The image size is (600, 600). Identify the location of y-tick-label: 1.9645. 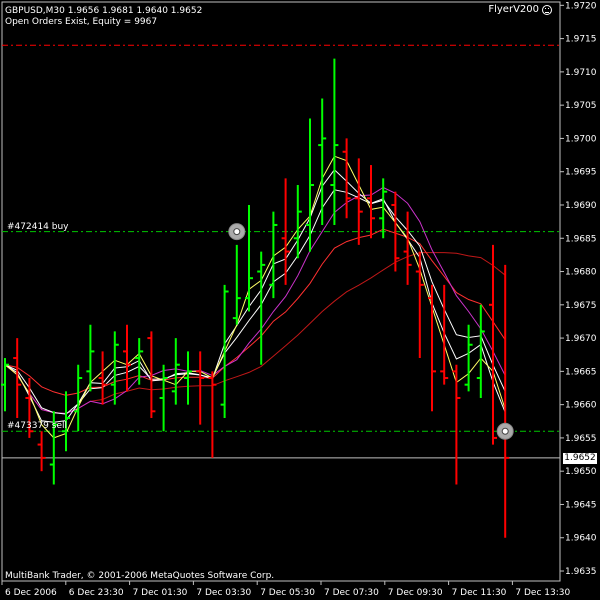
(581, 505).